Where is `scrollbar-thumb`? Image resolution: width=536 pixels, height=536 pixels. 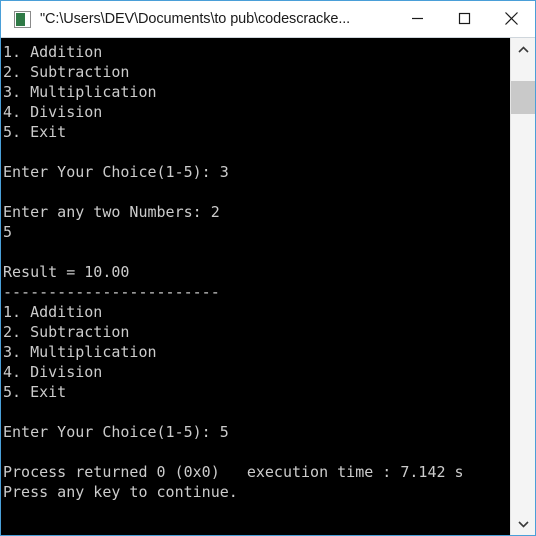 scrollbar-thumb is located at coordinates (523, 97).